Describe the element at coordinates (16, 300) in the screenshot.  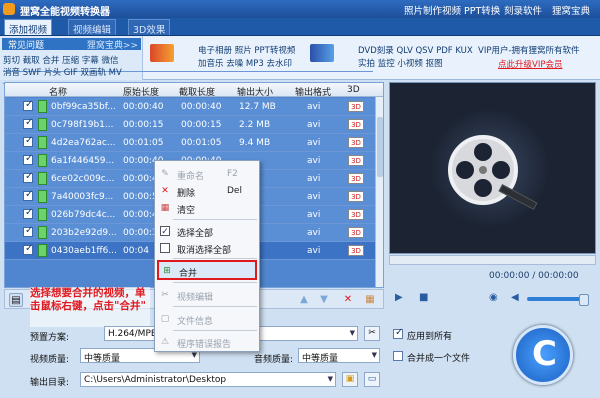
I see `list-view-icon: ▤` at that location.